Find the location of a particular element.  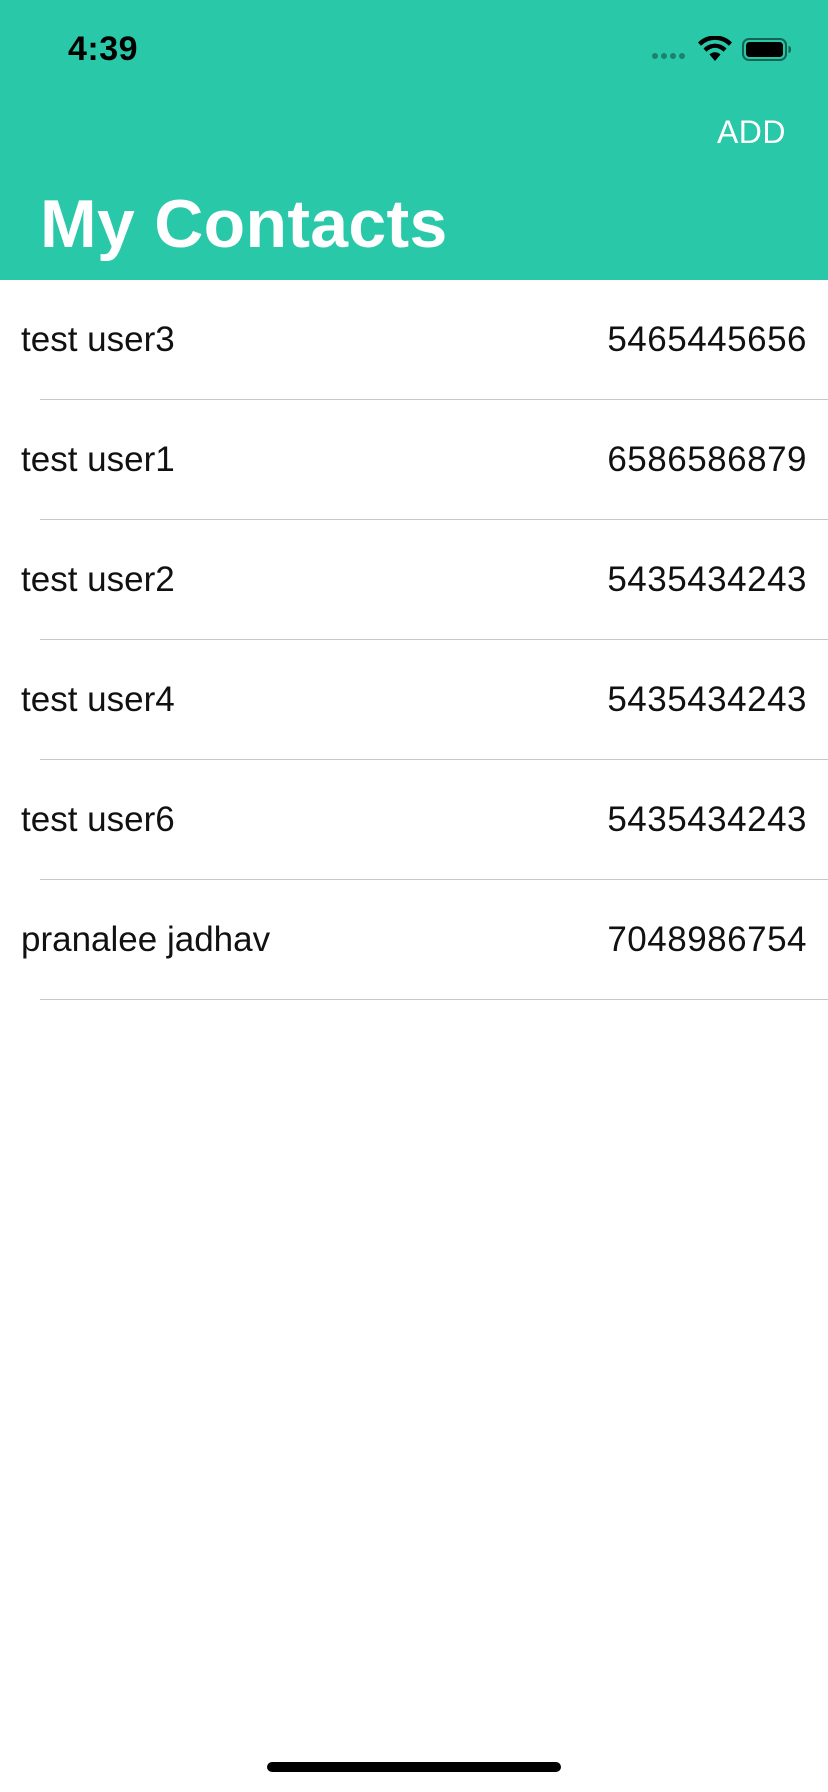

battery-icon is located at coordinates (766, 49).